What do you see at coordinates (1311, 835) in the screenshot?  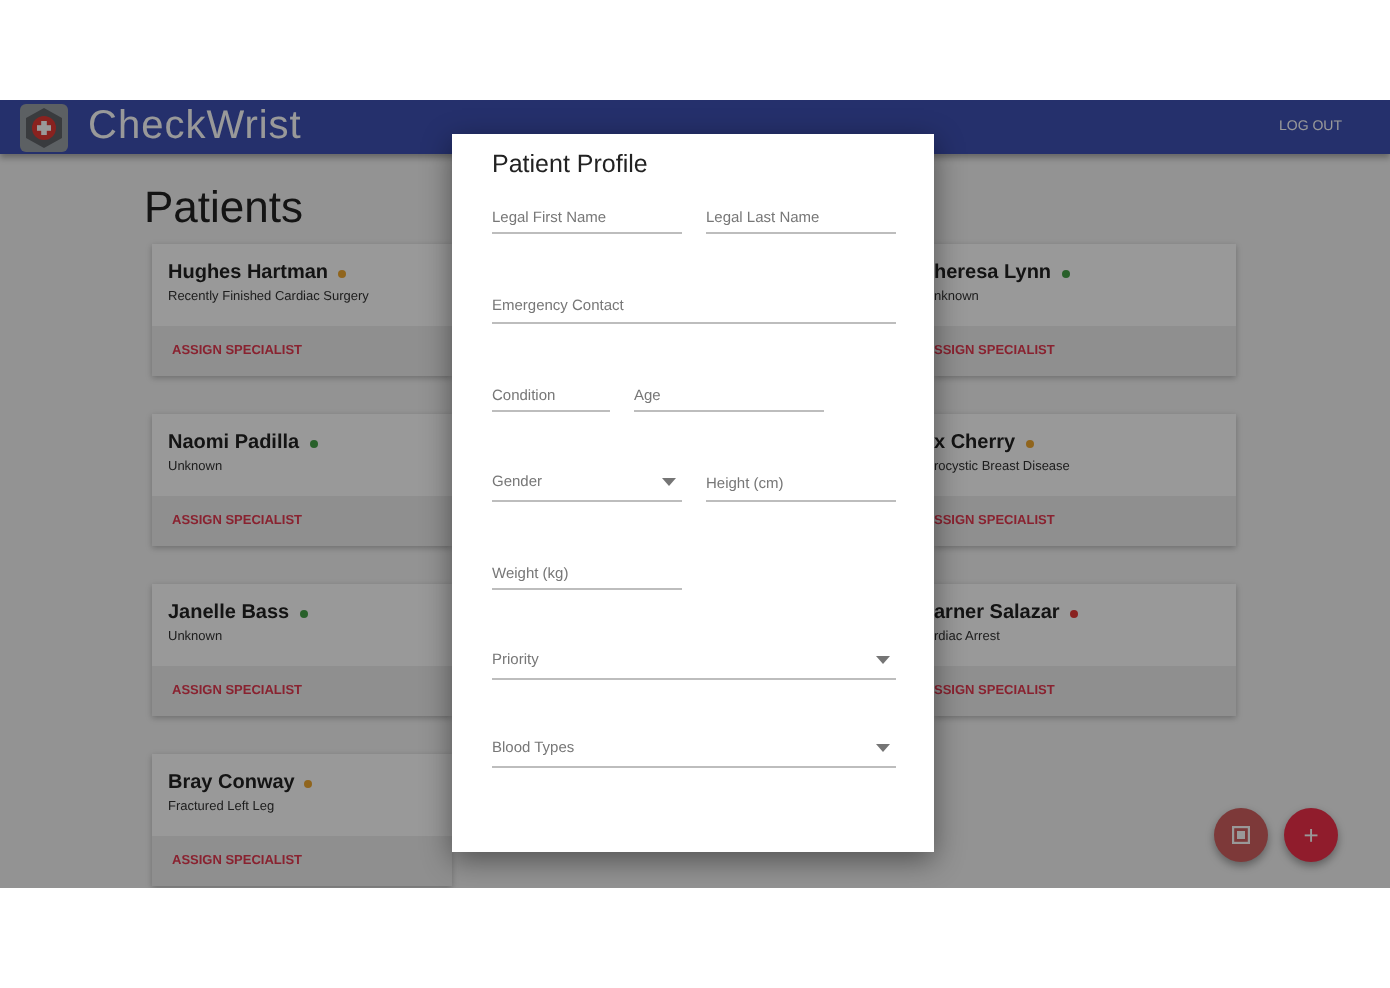 I see `add-button: +` at bounding box center [1311, 835].